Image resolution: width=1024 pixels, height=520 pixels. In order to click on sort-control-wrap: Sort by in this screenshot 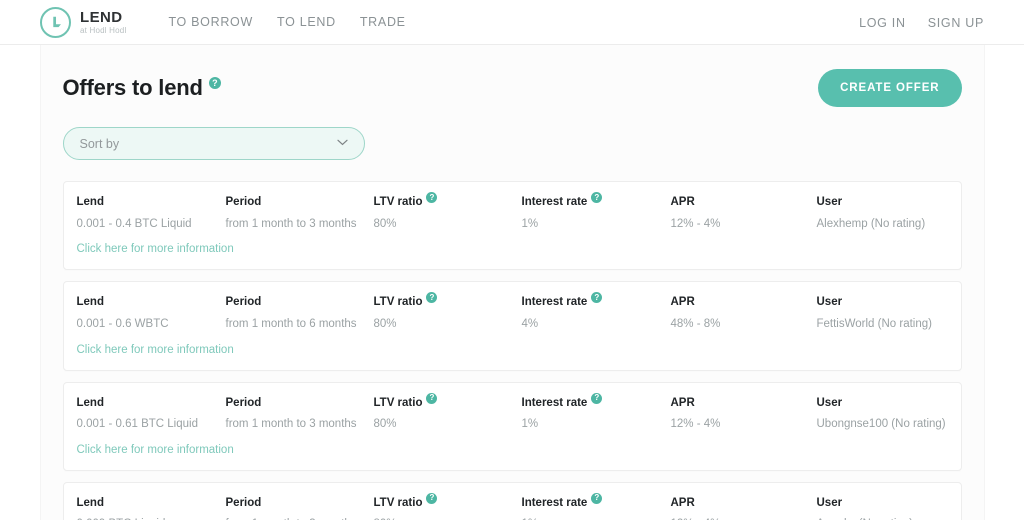, I will do `click(512, 143)`.